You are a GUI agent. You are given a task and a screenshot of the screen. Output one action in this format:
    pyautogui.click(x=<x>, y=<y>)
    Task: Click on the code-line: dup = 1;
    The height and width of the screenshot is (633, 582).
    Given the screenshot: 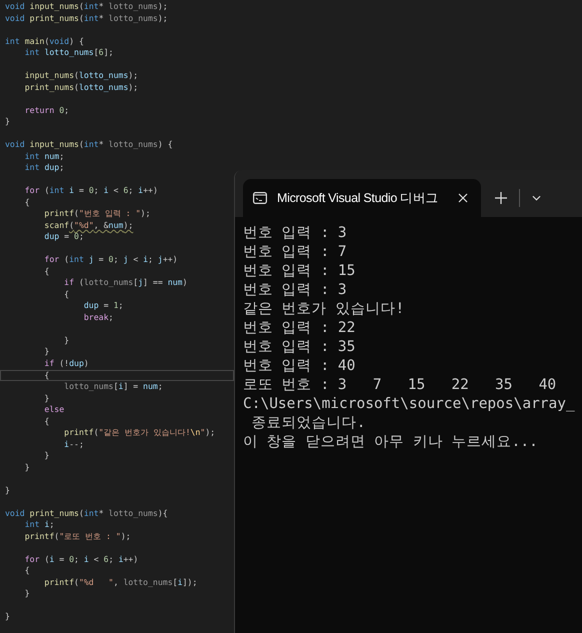 What is the action you would take?
    pyautogui.click(x=103, y=306)
    